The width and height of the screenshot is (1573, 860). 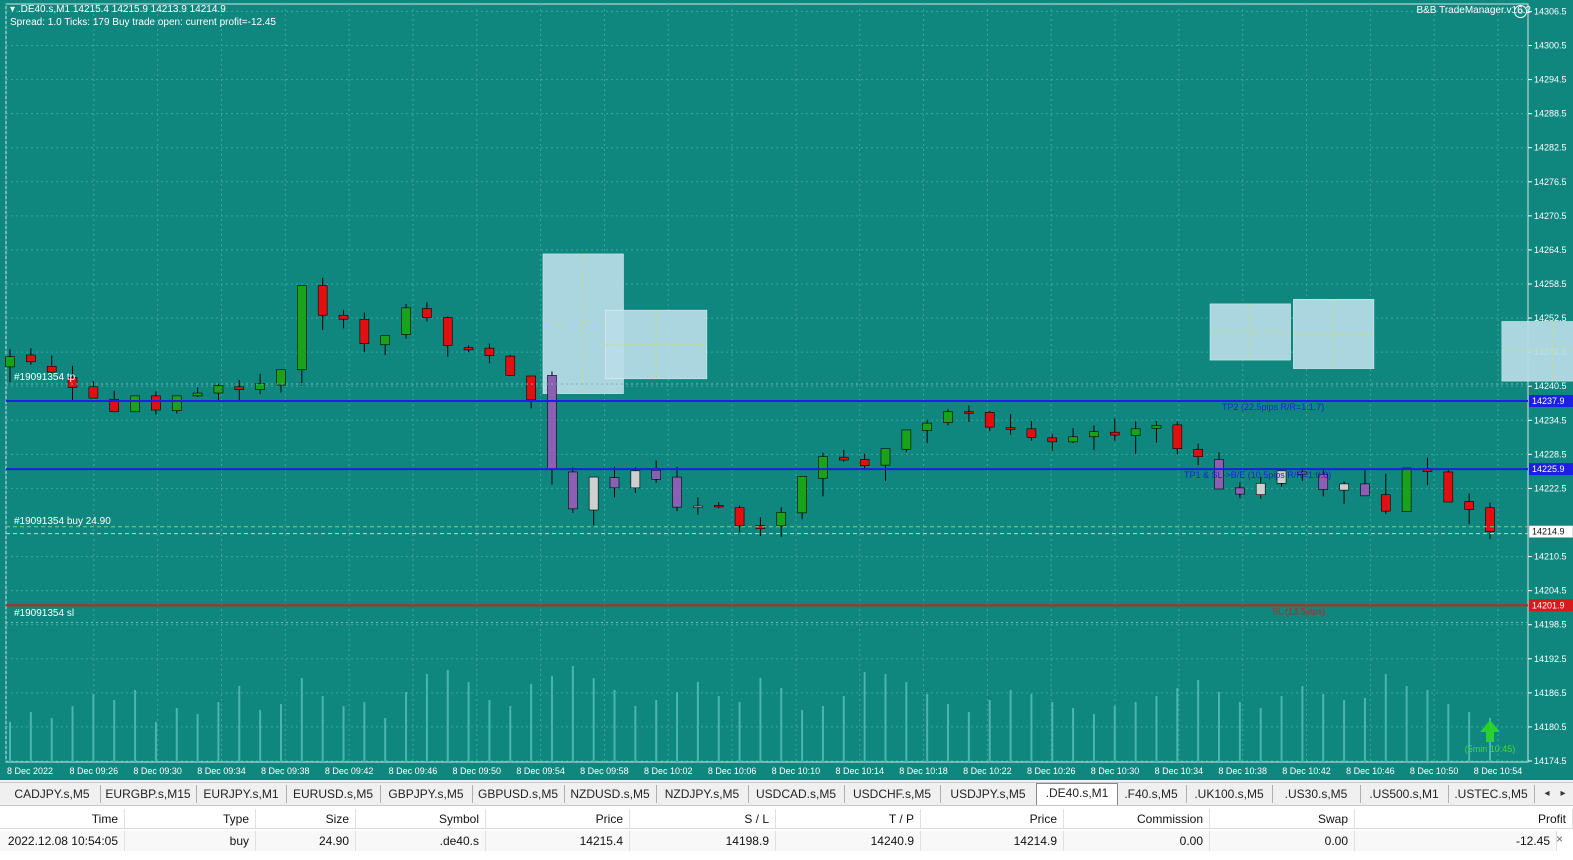 What do you see at coordinates (1520, 11) in the screenshot?
I see `smiley-icon: ☺` at bounding box center [1520, 11].